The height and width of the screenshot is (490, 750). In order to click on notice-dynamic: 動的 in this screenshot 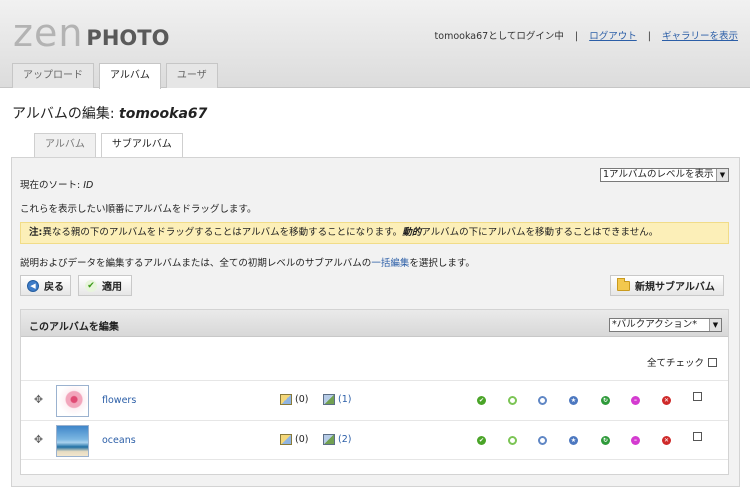, I will do `click(412, 232)`.